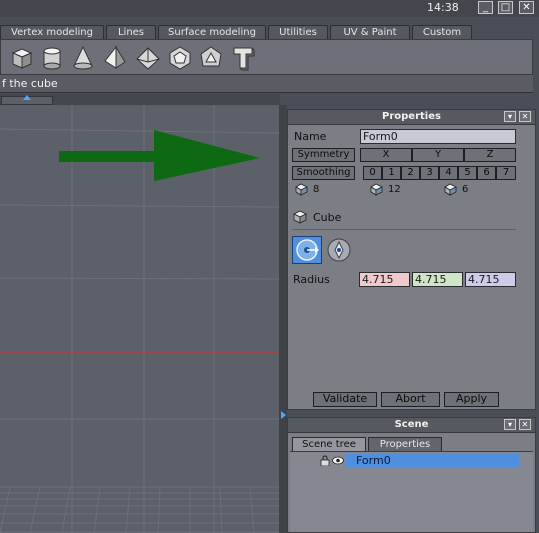  I want to click on minimize-button: _, so click(485, 7).